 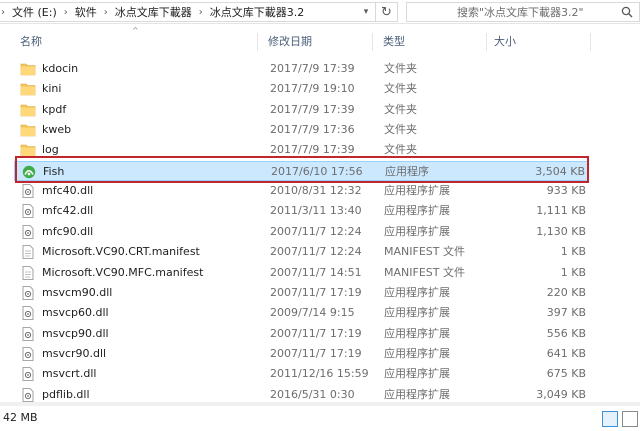 I want to click on file-row: mfc90.dll 2007/11/7 12:24 应用程序扩展 1,130 KB, so click(x=301, y=232).